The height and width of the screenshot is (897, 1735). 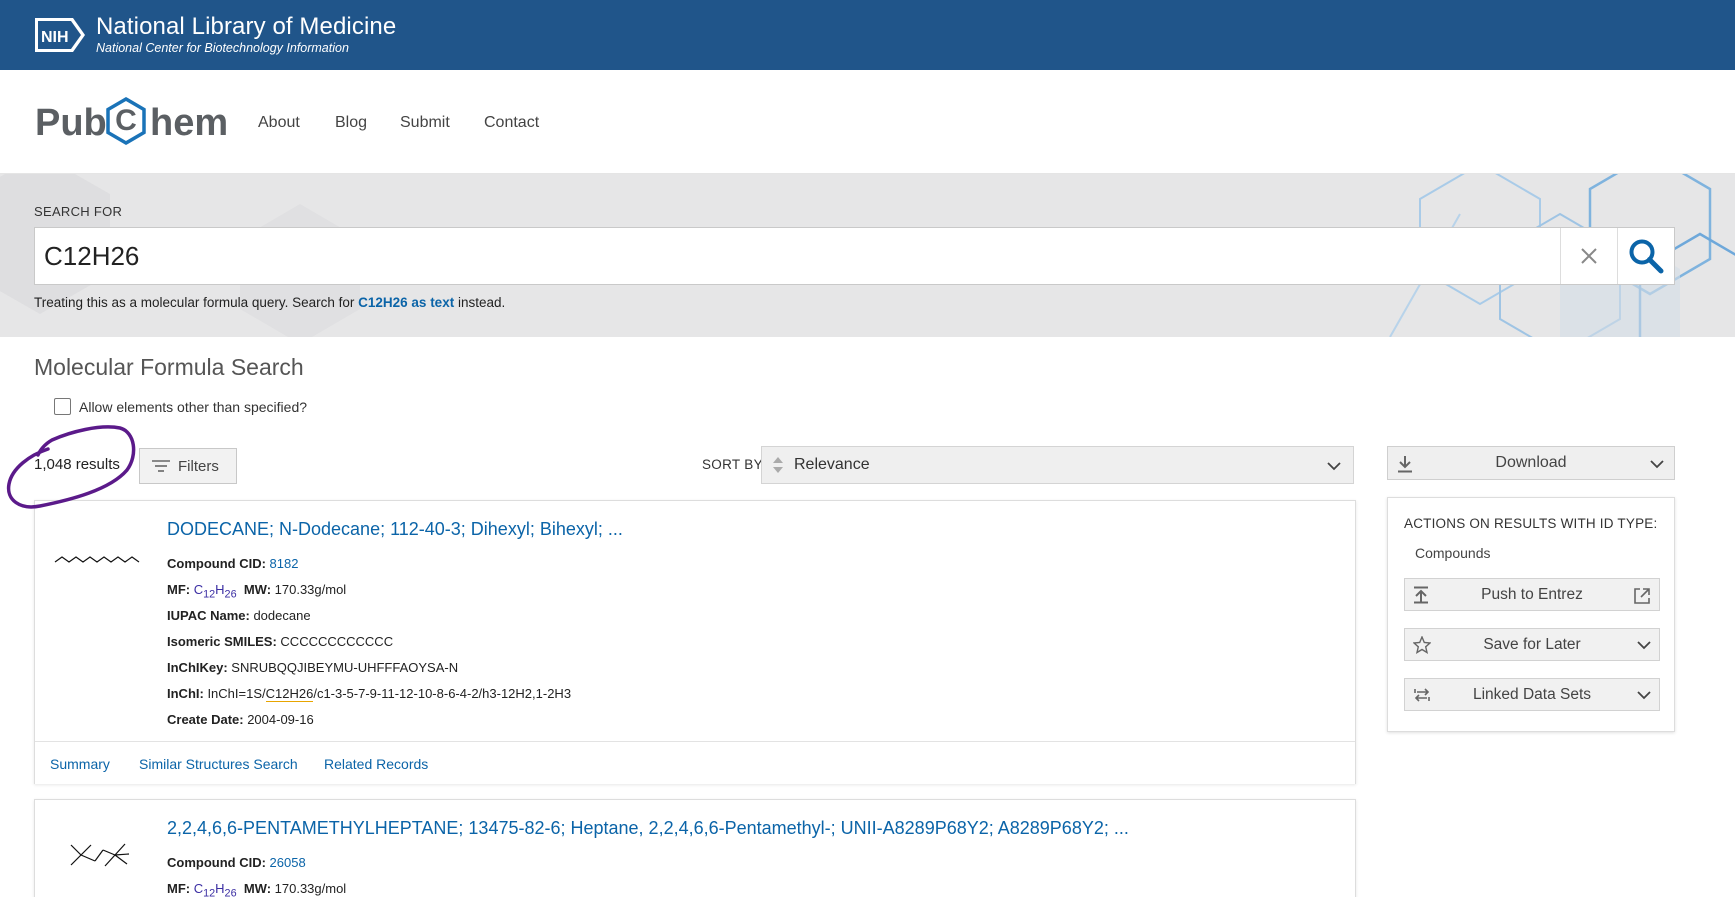 What do you see at coordinates (1453, 553) in the screenshot?
I see `id-type-label: Compounds` at bounding box center [1453, 553].